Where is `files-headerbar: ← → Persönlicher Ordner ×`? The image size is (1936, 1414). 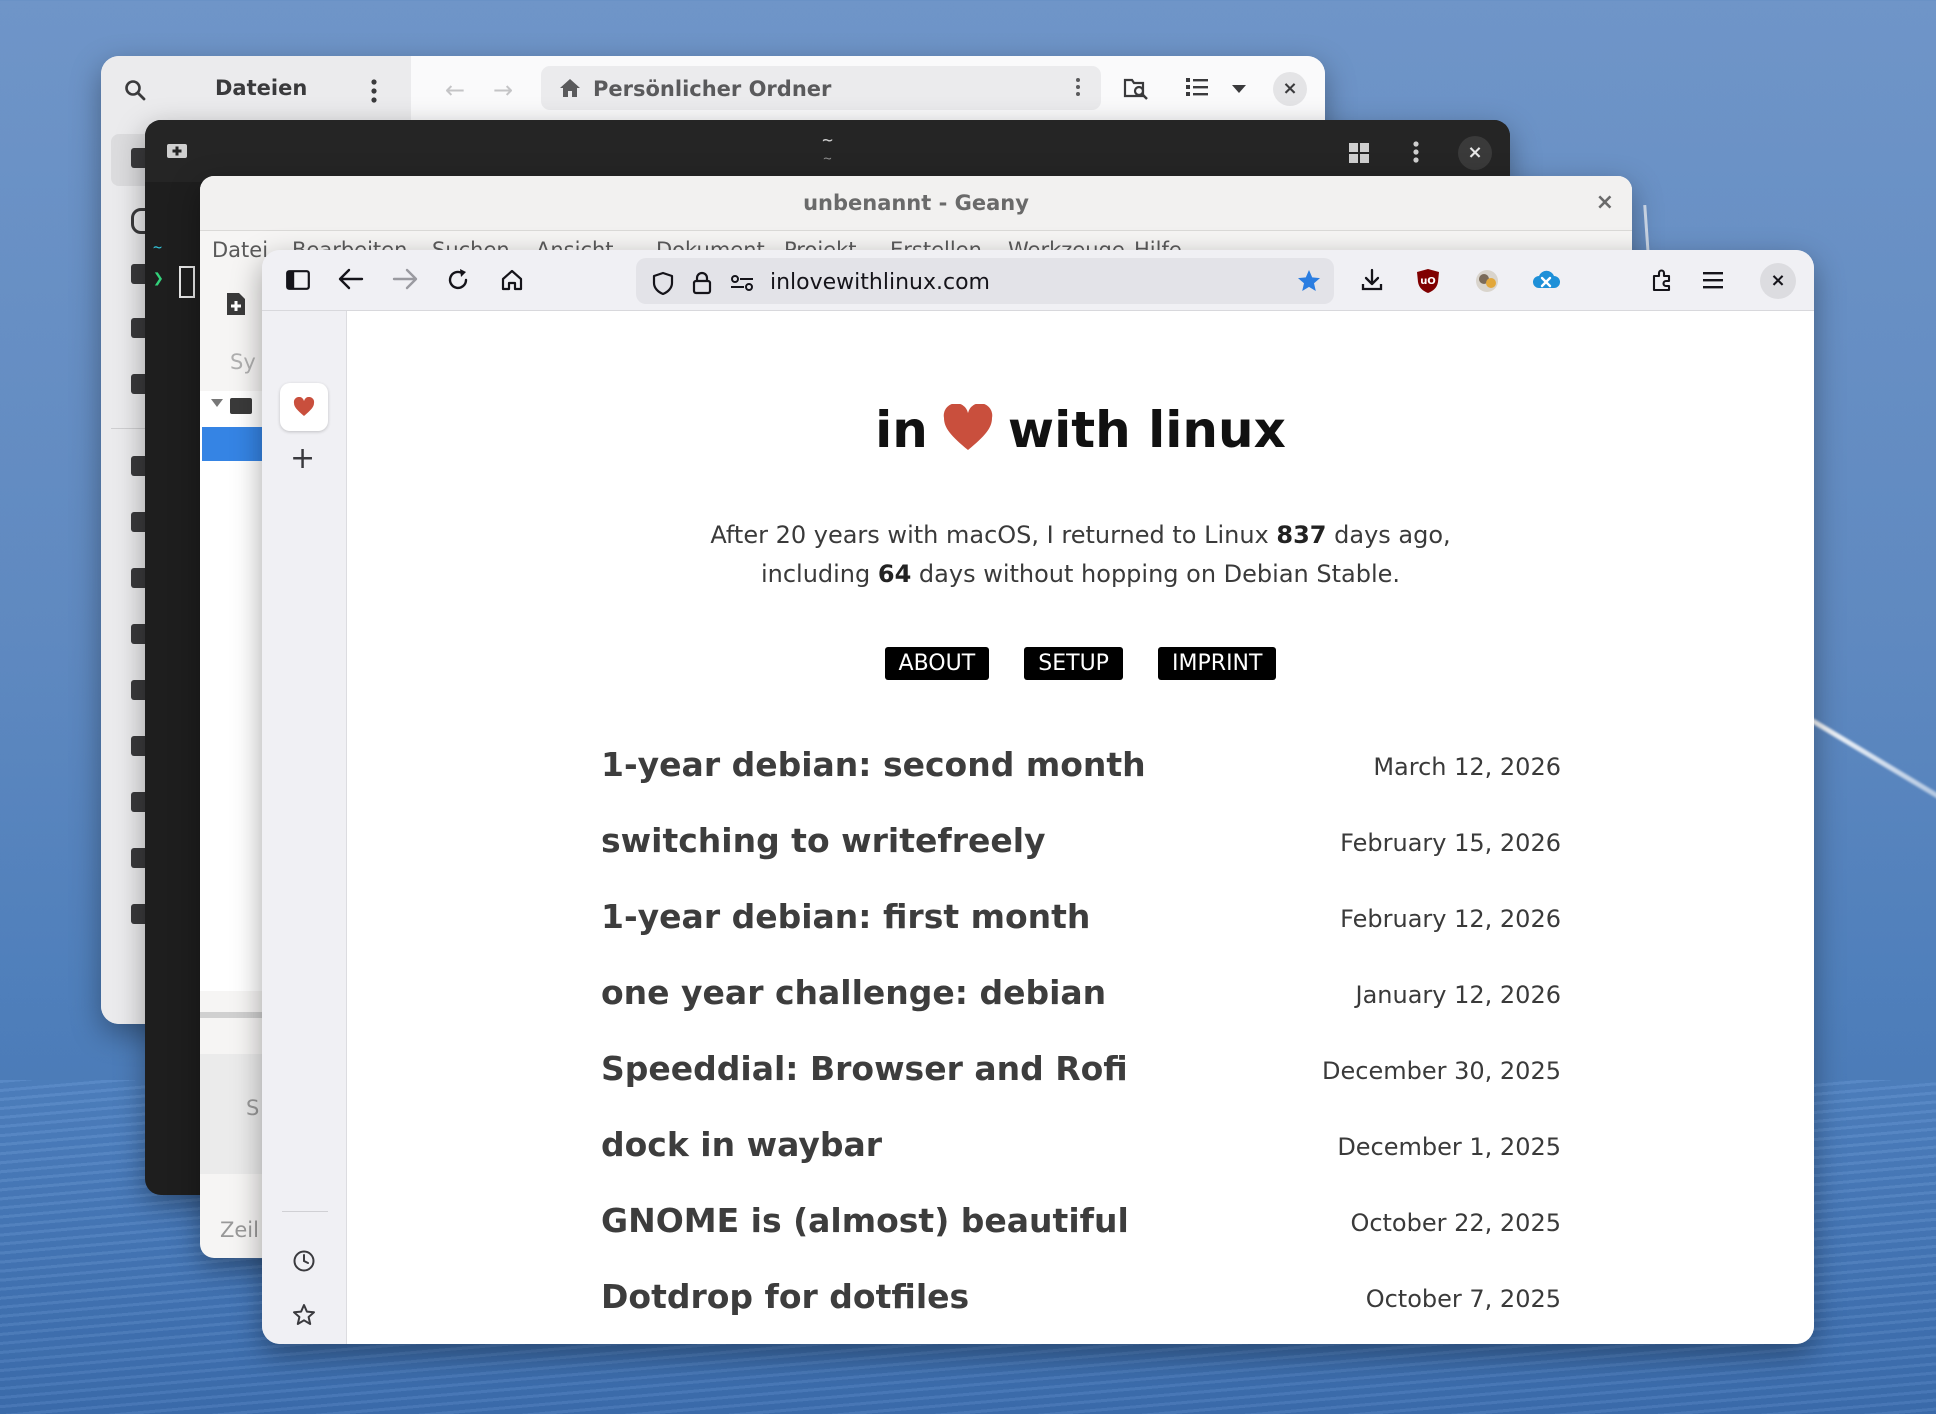
files-headerbar: ← → Persönlicher Ordner × is located at coordinates (868, 88).